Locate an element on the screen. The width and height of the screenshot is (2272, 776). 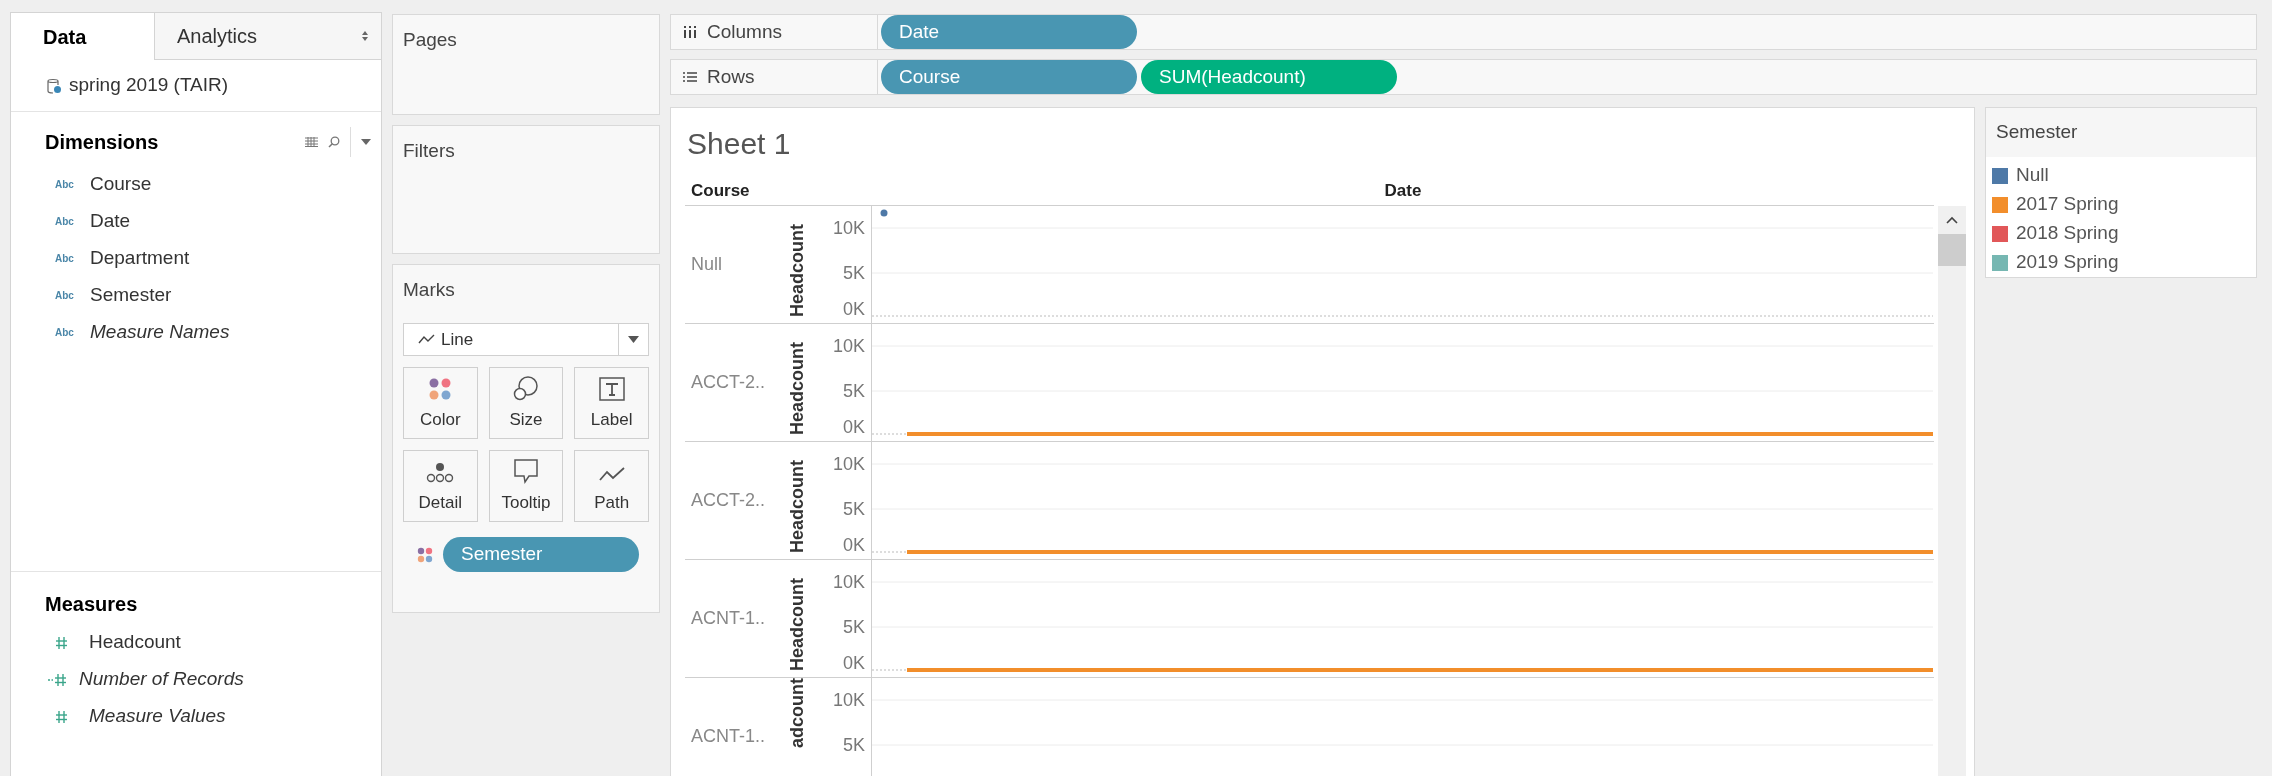
legend-label: 2017 Spring is located at coordinates (2067, 204).